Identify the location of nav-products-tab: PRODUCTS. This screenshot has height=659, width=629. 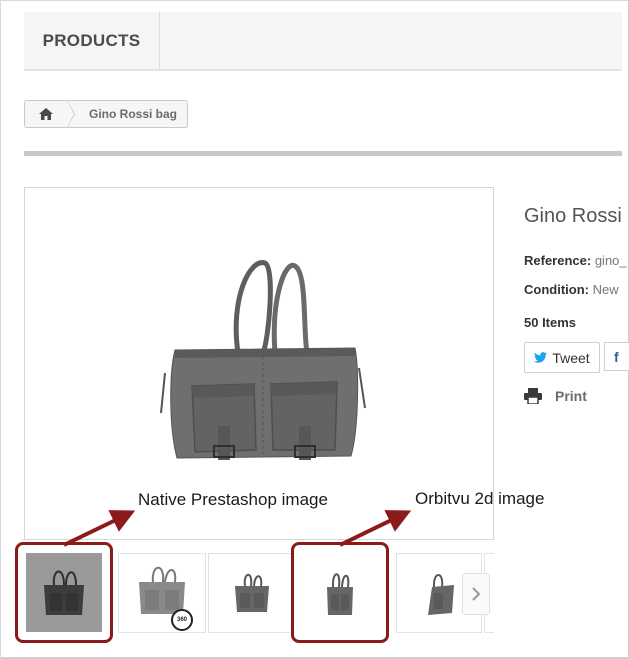
(92, 40).